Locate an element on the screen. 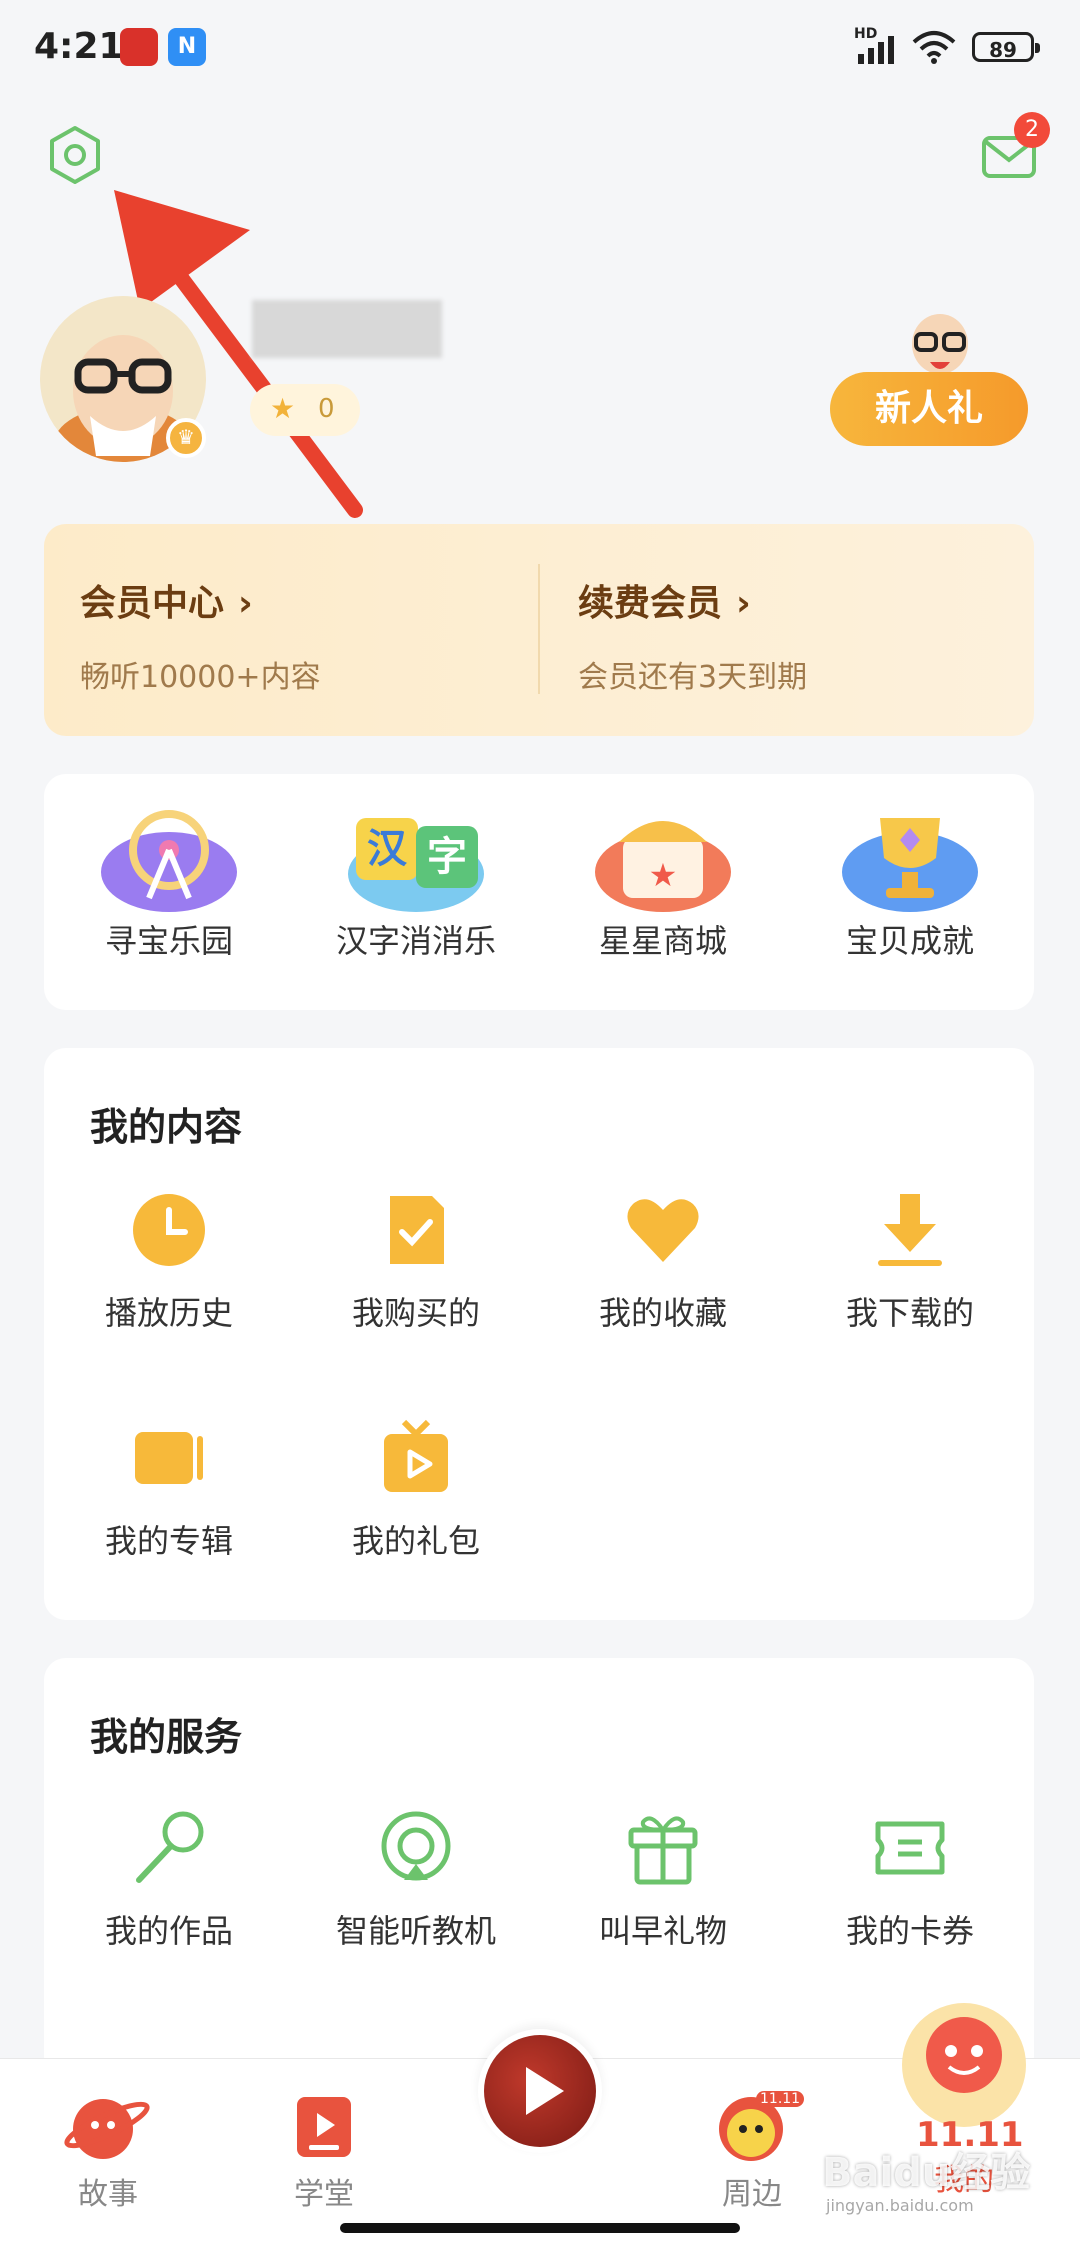 This screenshot has height=2249, width=1080. vip-renew-desc: 会员还有3天到期 is located at coordinates (693, 677).